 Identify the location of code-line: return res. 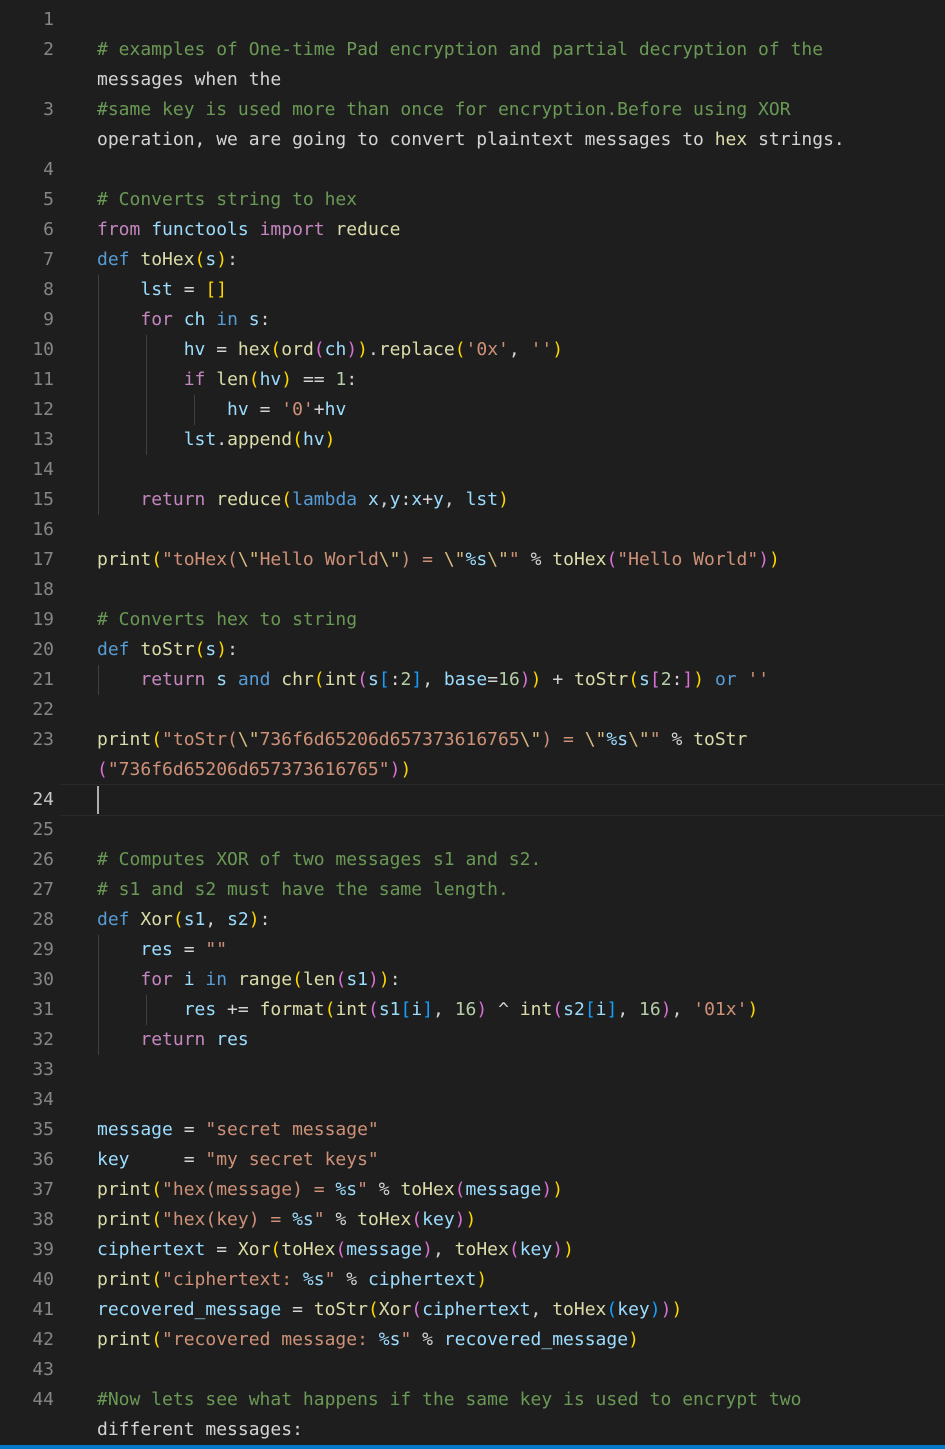
(172, 1040).